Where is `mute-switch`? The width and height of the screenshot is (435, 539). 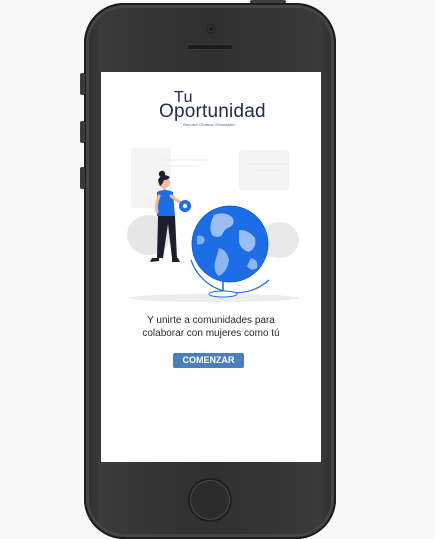
mute-switch is located at coordinates (82, 84).